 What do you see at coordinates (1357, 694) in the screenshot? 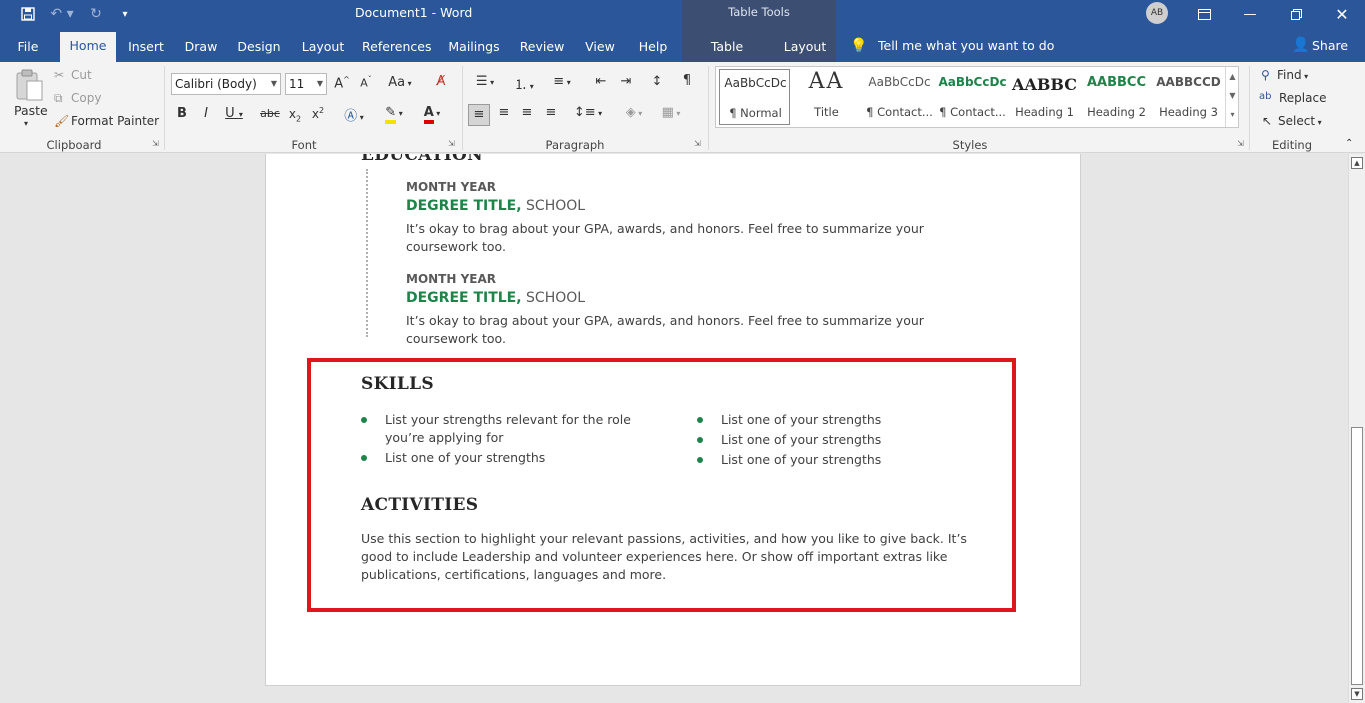
I see `scroll-down-icon: ▼` at bounding box center [1357, 694].